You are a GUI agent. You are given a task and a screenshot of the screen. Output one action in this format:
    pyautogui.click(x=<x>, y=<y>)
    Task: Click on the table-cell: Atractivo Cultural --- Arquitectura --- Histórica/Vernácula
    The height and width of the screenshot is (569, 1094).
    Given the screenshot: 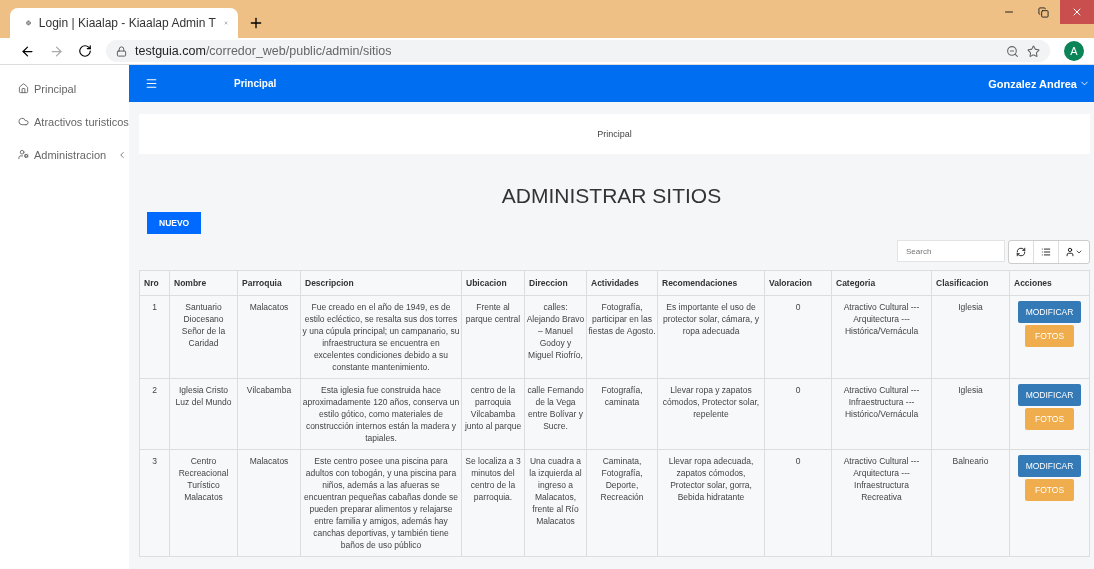 What is the action you would take?
    pyautogui.click(x=881, y=337)
    